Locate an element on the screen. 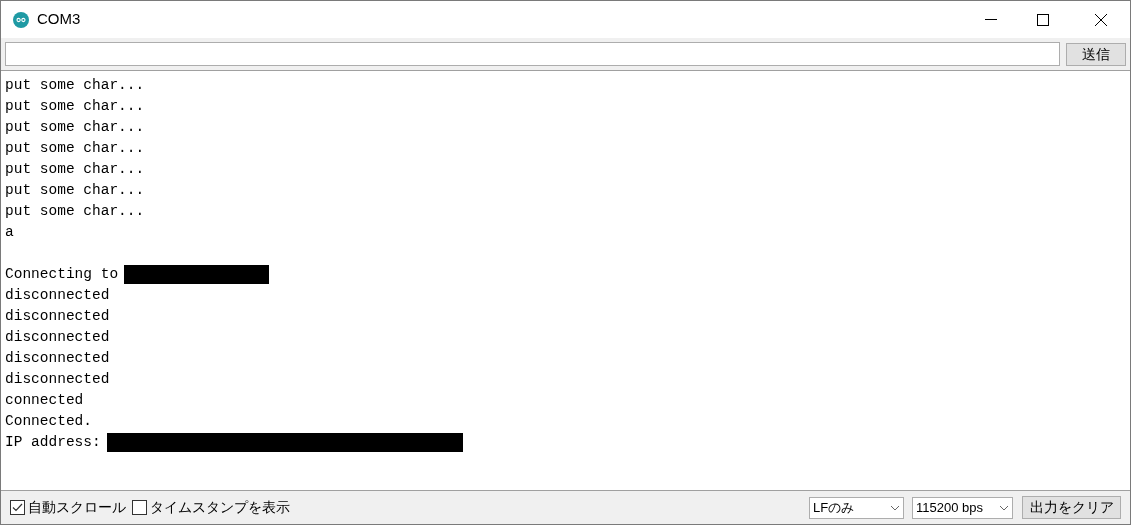 The width and height of the screenshot is (1131, 525). window-title: COM3 is located at coordinates (59, 19).